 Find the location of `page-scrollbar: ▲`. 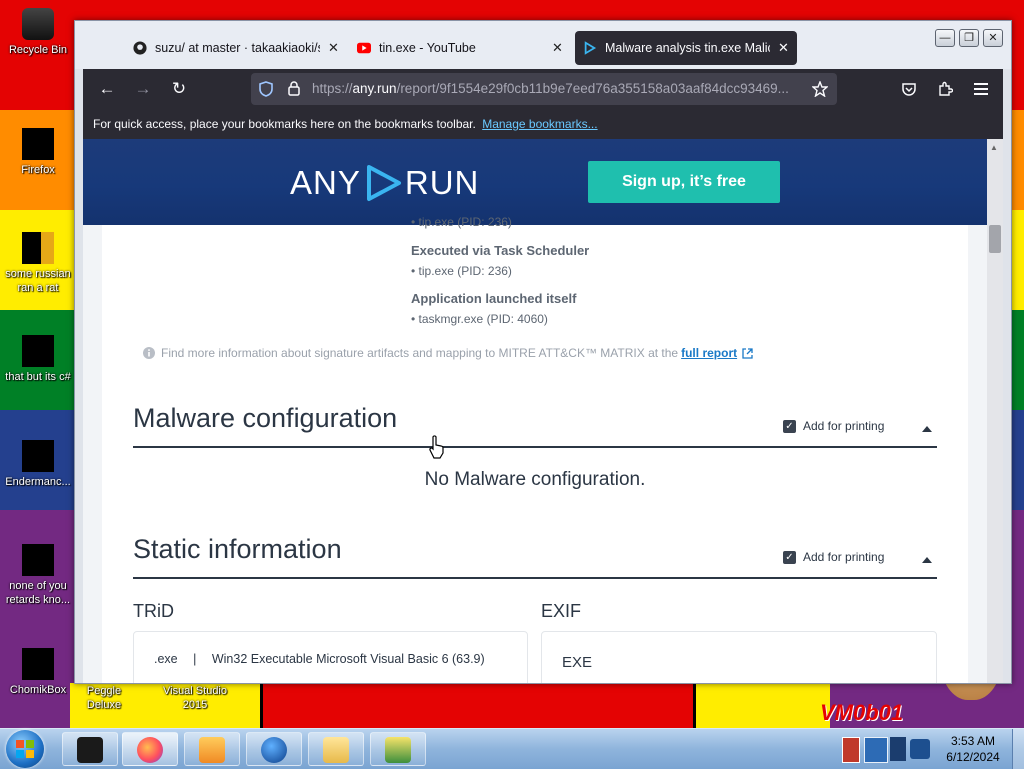

page-scrollbar: ▲ is located at coordinates (995, 411).